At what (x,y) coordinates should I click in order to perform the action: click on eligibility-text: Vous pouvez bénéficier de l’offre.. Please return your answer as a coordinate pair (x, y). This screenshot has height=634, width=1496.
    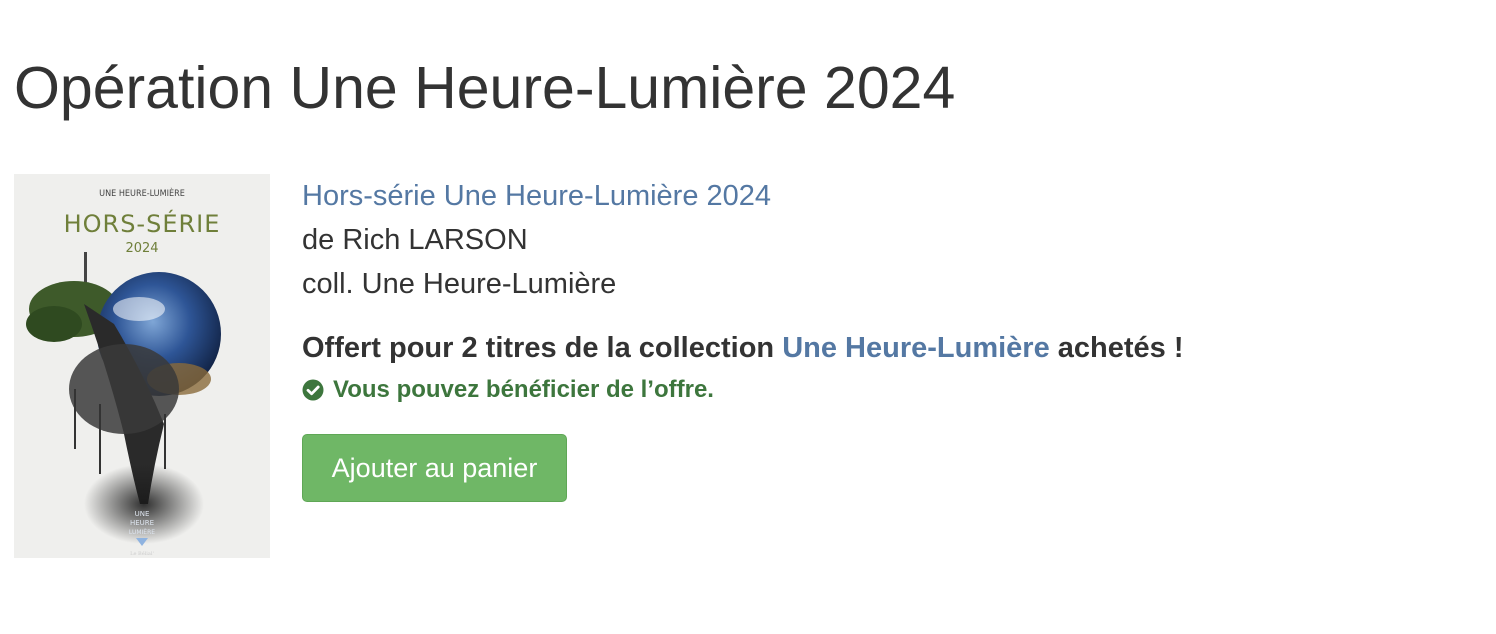
    Looking at the image, I should click on (523, 389).